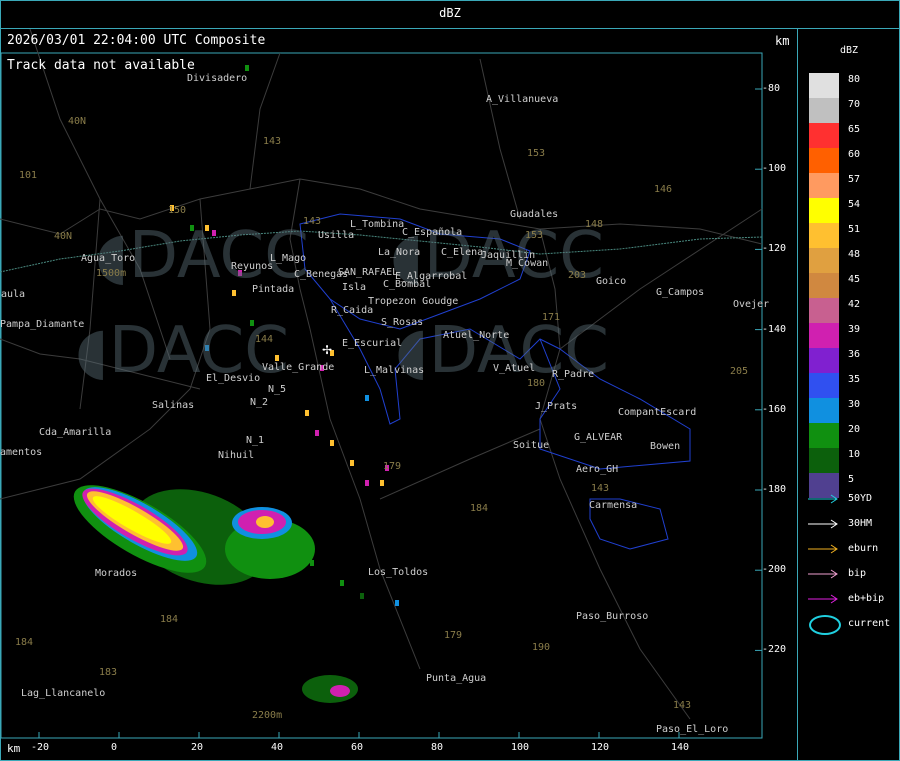 The width and height of the screenshot is (900, 761). I want to click on place-label: L_Mago, so click(288, 258).